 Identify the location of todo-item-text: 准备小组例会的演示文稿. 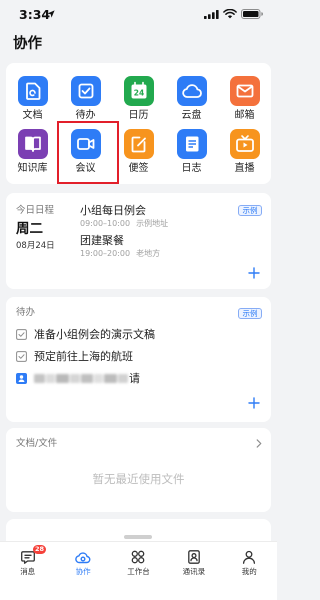
(94, 334).